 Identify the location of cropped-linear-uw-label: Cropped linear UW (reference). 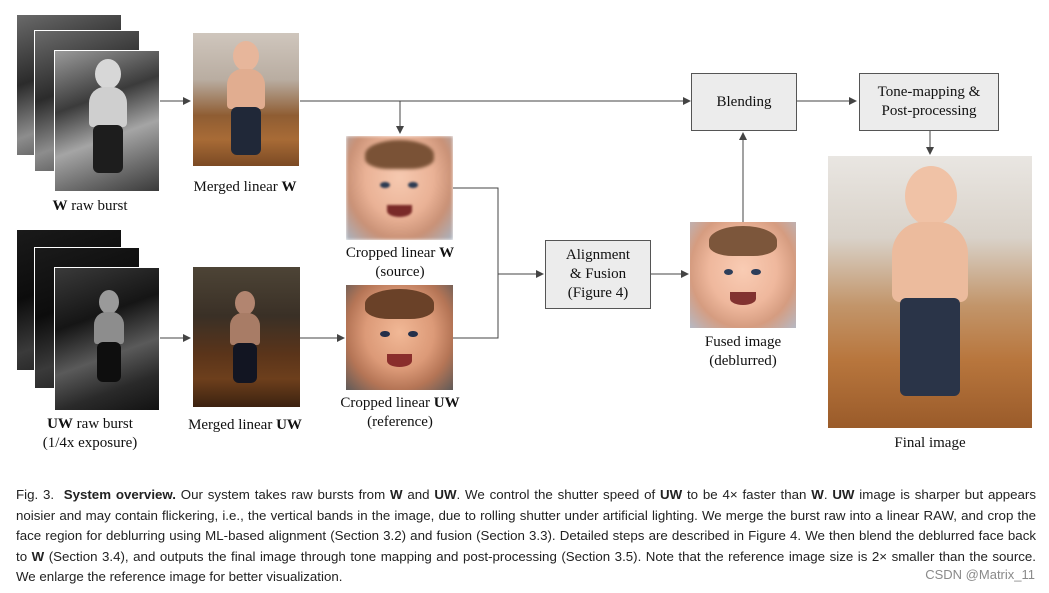
(400, 412).